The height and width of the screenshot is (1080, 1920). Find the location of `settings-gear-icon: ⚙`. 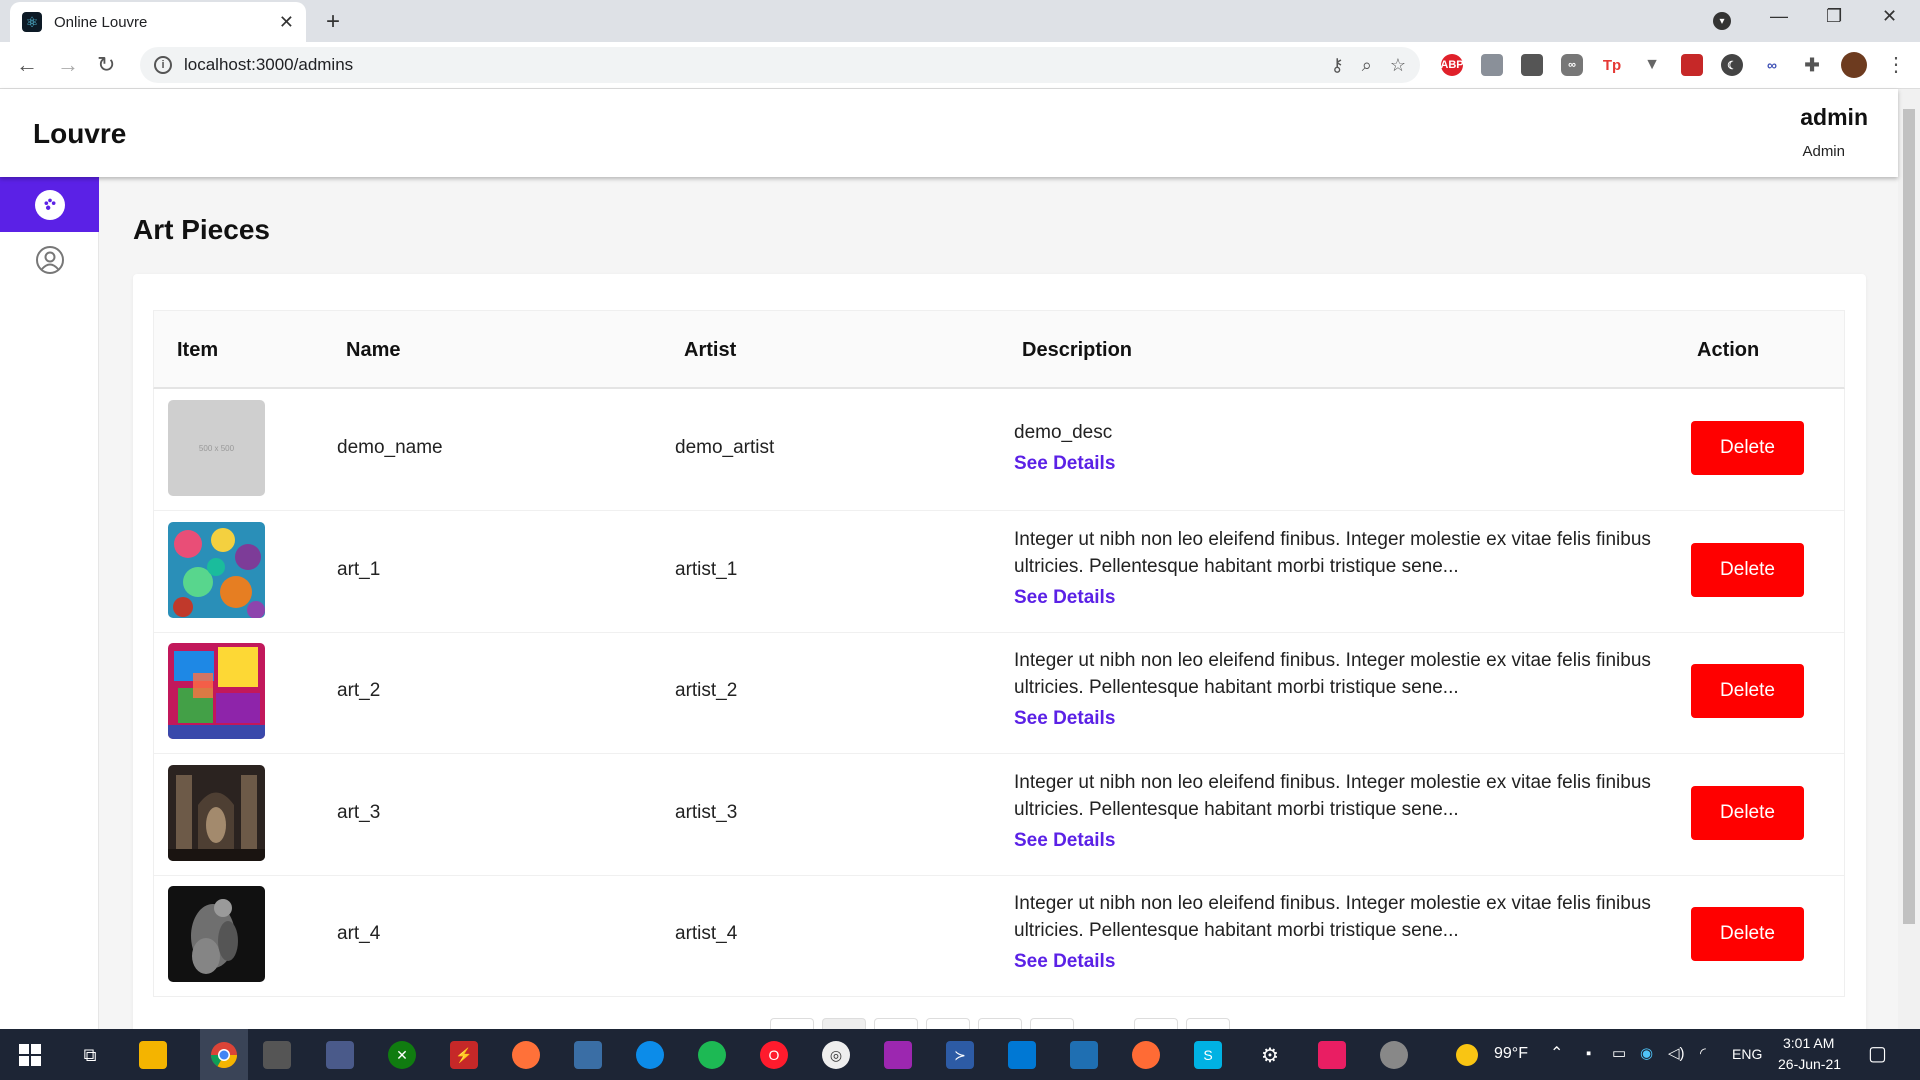

settings-gear-icon: ⚙ is located at coordinates (1270, 1055).